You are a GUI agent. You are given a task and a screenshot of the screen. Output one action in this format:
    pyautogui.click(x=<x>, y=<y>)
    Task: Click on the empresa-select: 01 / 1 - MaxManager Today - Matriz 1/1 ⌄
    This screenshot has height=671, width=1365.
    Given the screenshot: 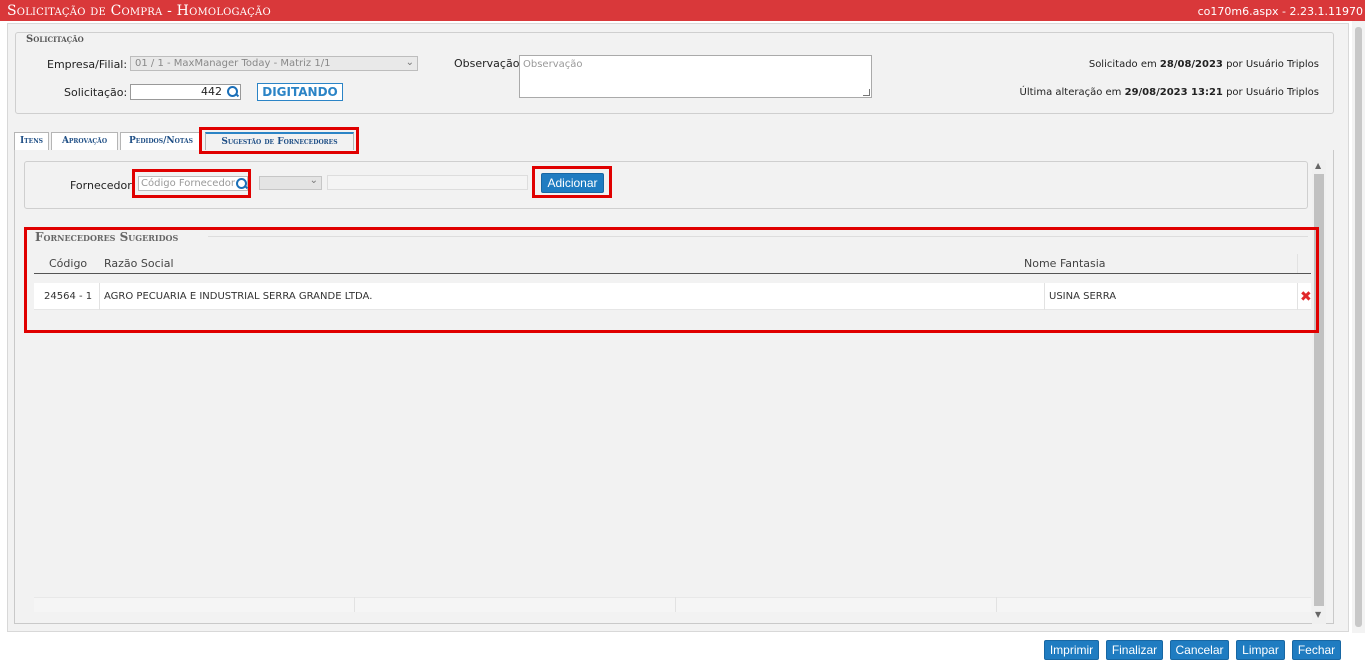 What is the action you would take?
    pyautogui.click(x=274, y=63)
    